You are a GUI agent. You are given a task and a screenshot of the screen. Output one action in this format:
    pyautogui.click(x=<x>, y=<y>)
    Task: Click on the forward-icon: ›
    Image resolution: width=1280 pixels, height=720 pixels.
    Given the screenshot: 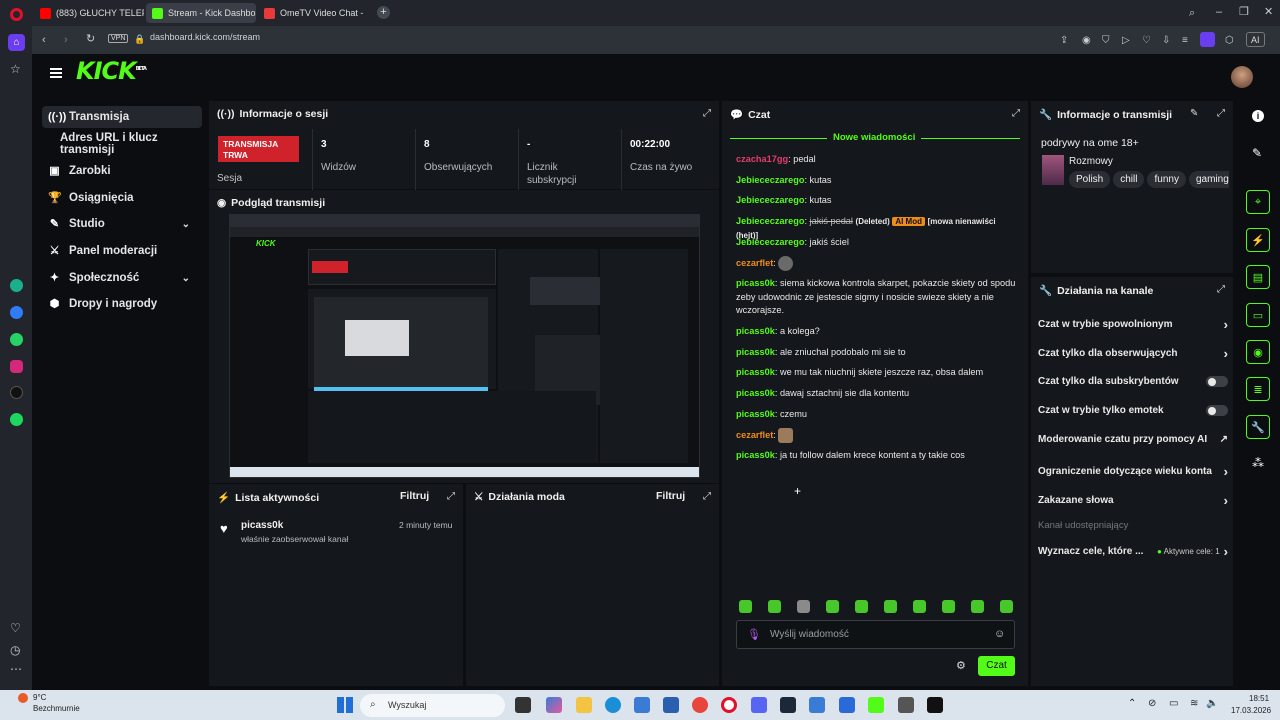 What is the action you would take?
    pyautogui.click(x=66, y=40)
    